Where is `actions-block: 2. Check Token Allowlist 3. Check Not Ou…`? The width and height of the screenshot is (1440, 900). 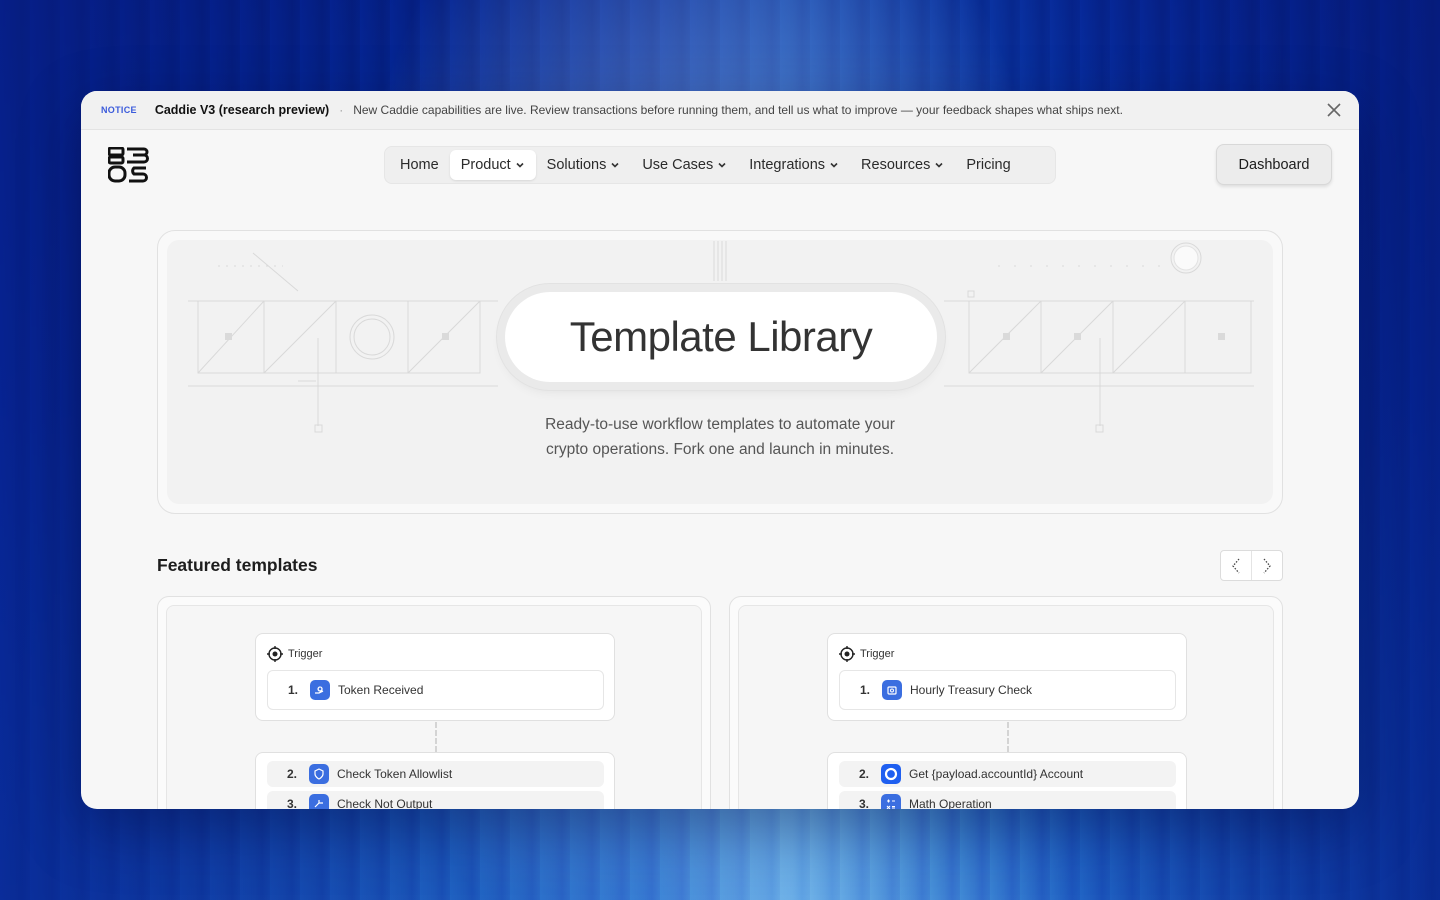
actions-block: 2. Check Token Allowlist 3. Check Not Ou… is located at coordinates (435, 780).